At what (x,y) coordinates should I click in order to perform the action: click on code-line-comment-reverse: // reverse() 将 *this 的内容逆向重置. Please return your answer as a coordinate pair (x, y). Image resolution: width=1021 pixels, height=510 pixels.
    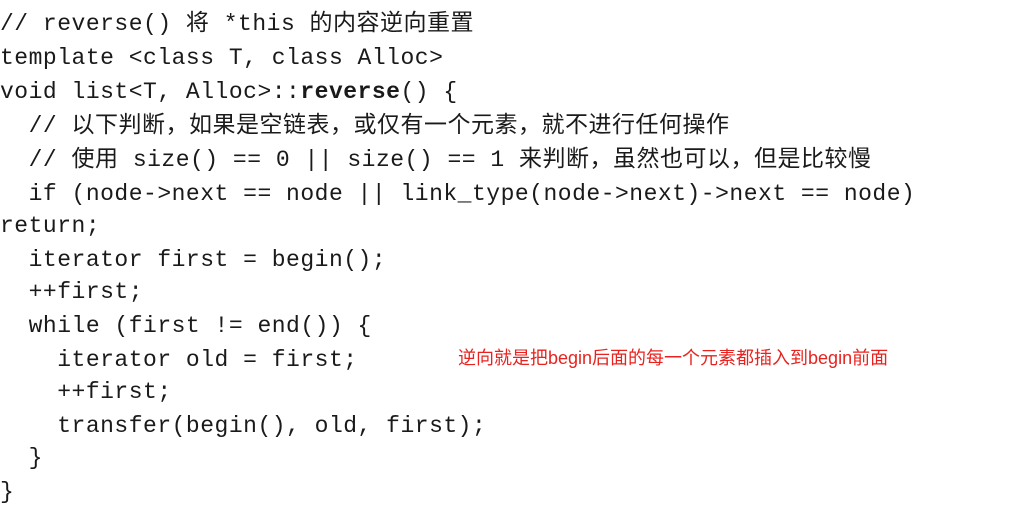
    Looking at the image, I should click on (237, 24).